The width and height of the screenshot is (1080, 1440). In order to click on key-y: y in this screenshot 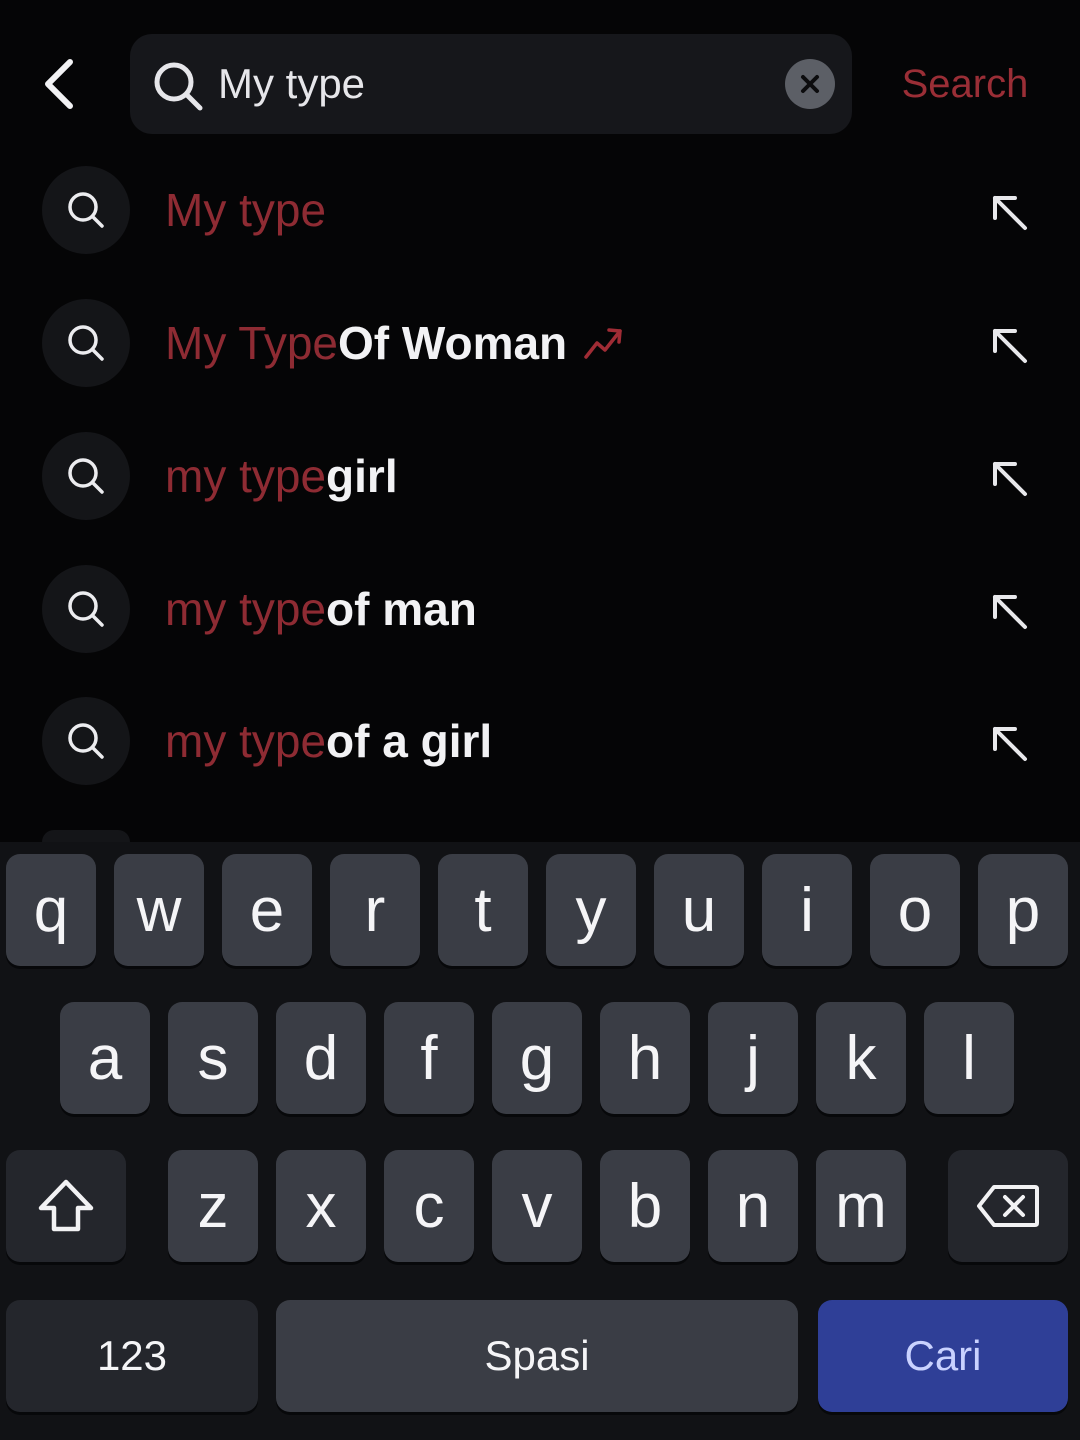, I will do `click(591, 910)`.